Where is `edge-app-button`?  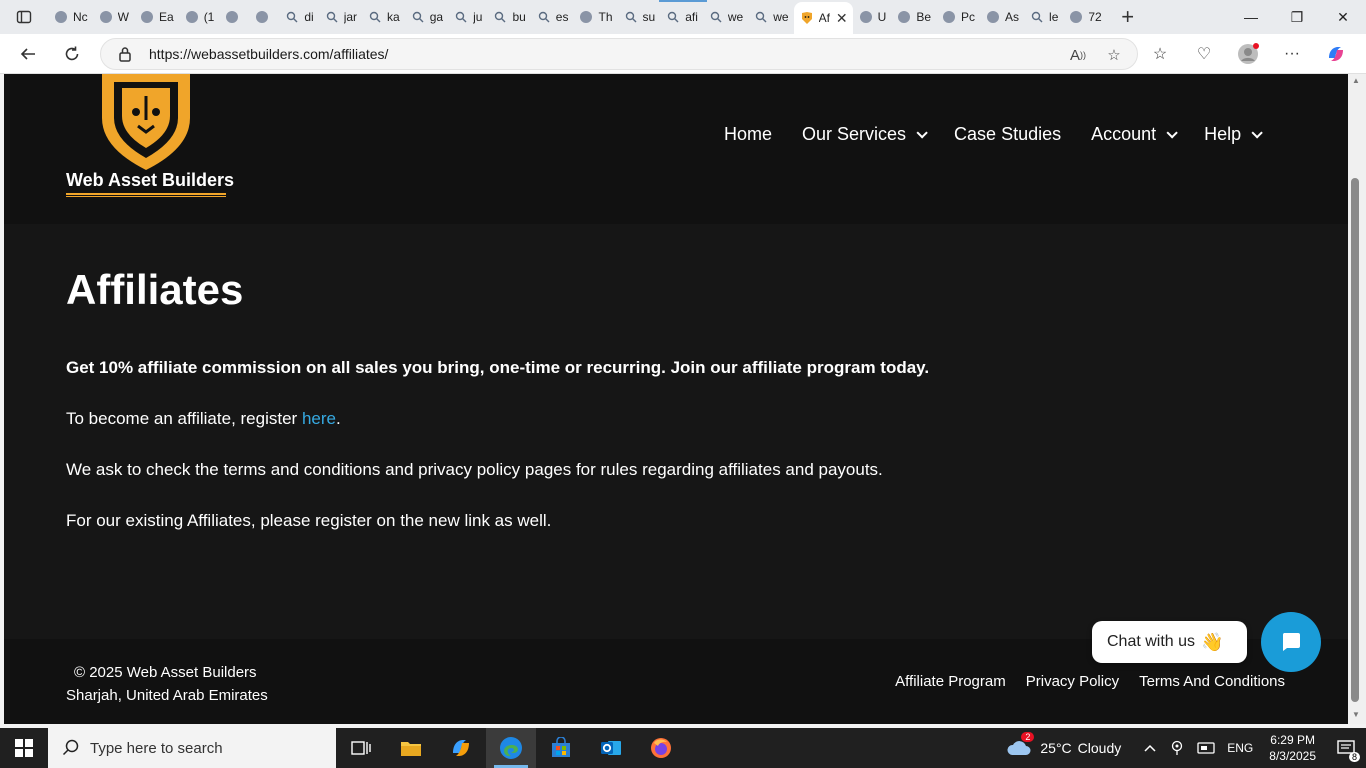
edge-app-button is located at coordinates (511, 748).